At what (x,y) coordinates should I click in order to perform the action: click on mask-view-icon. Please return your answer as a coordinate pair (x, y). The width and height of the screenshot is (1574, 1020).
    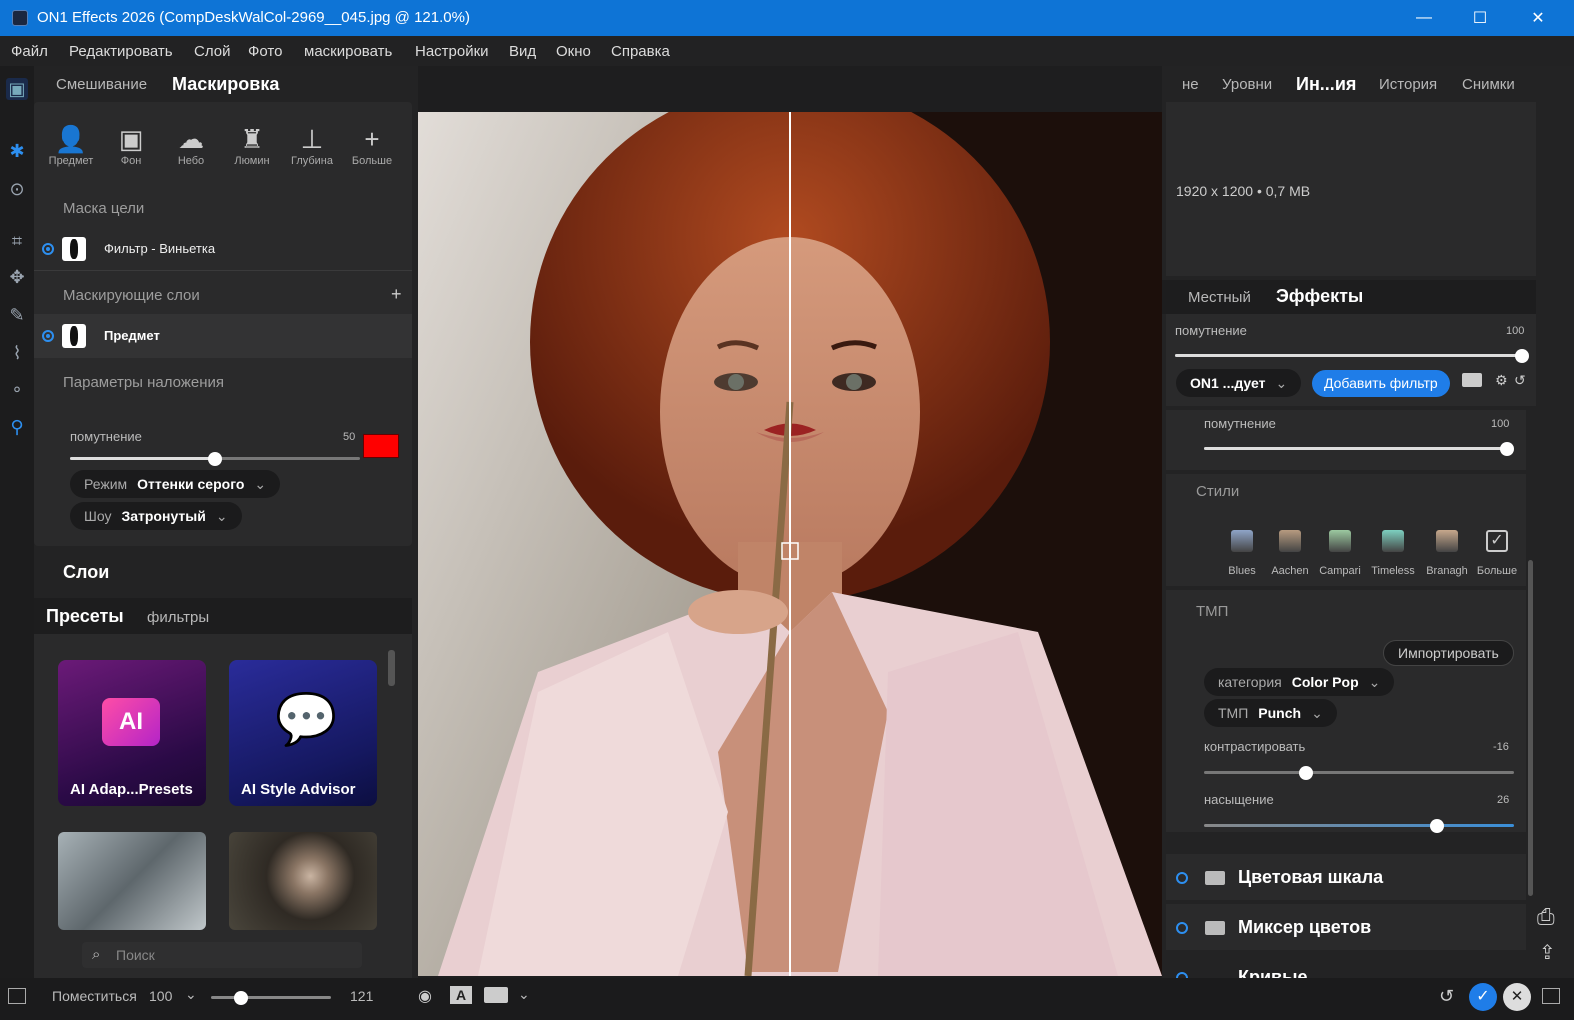
    Looking at the image, I should click on (496, 995).